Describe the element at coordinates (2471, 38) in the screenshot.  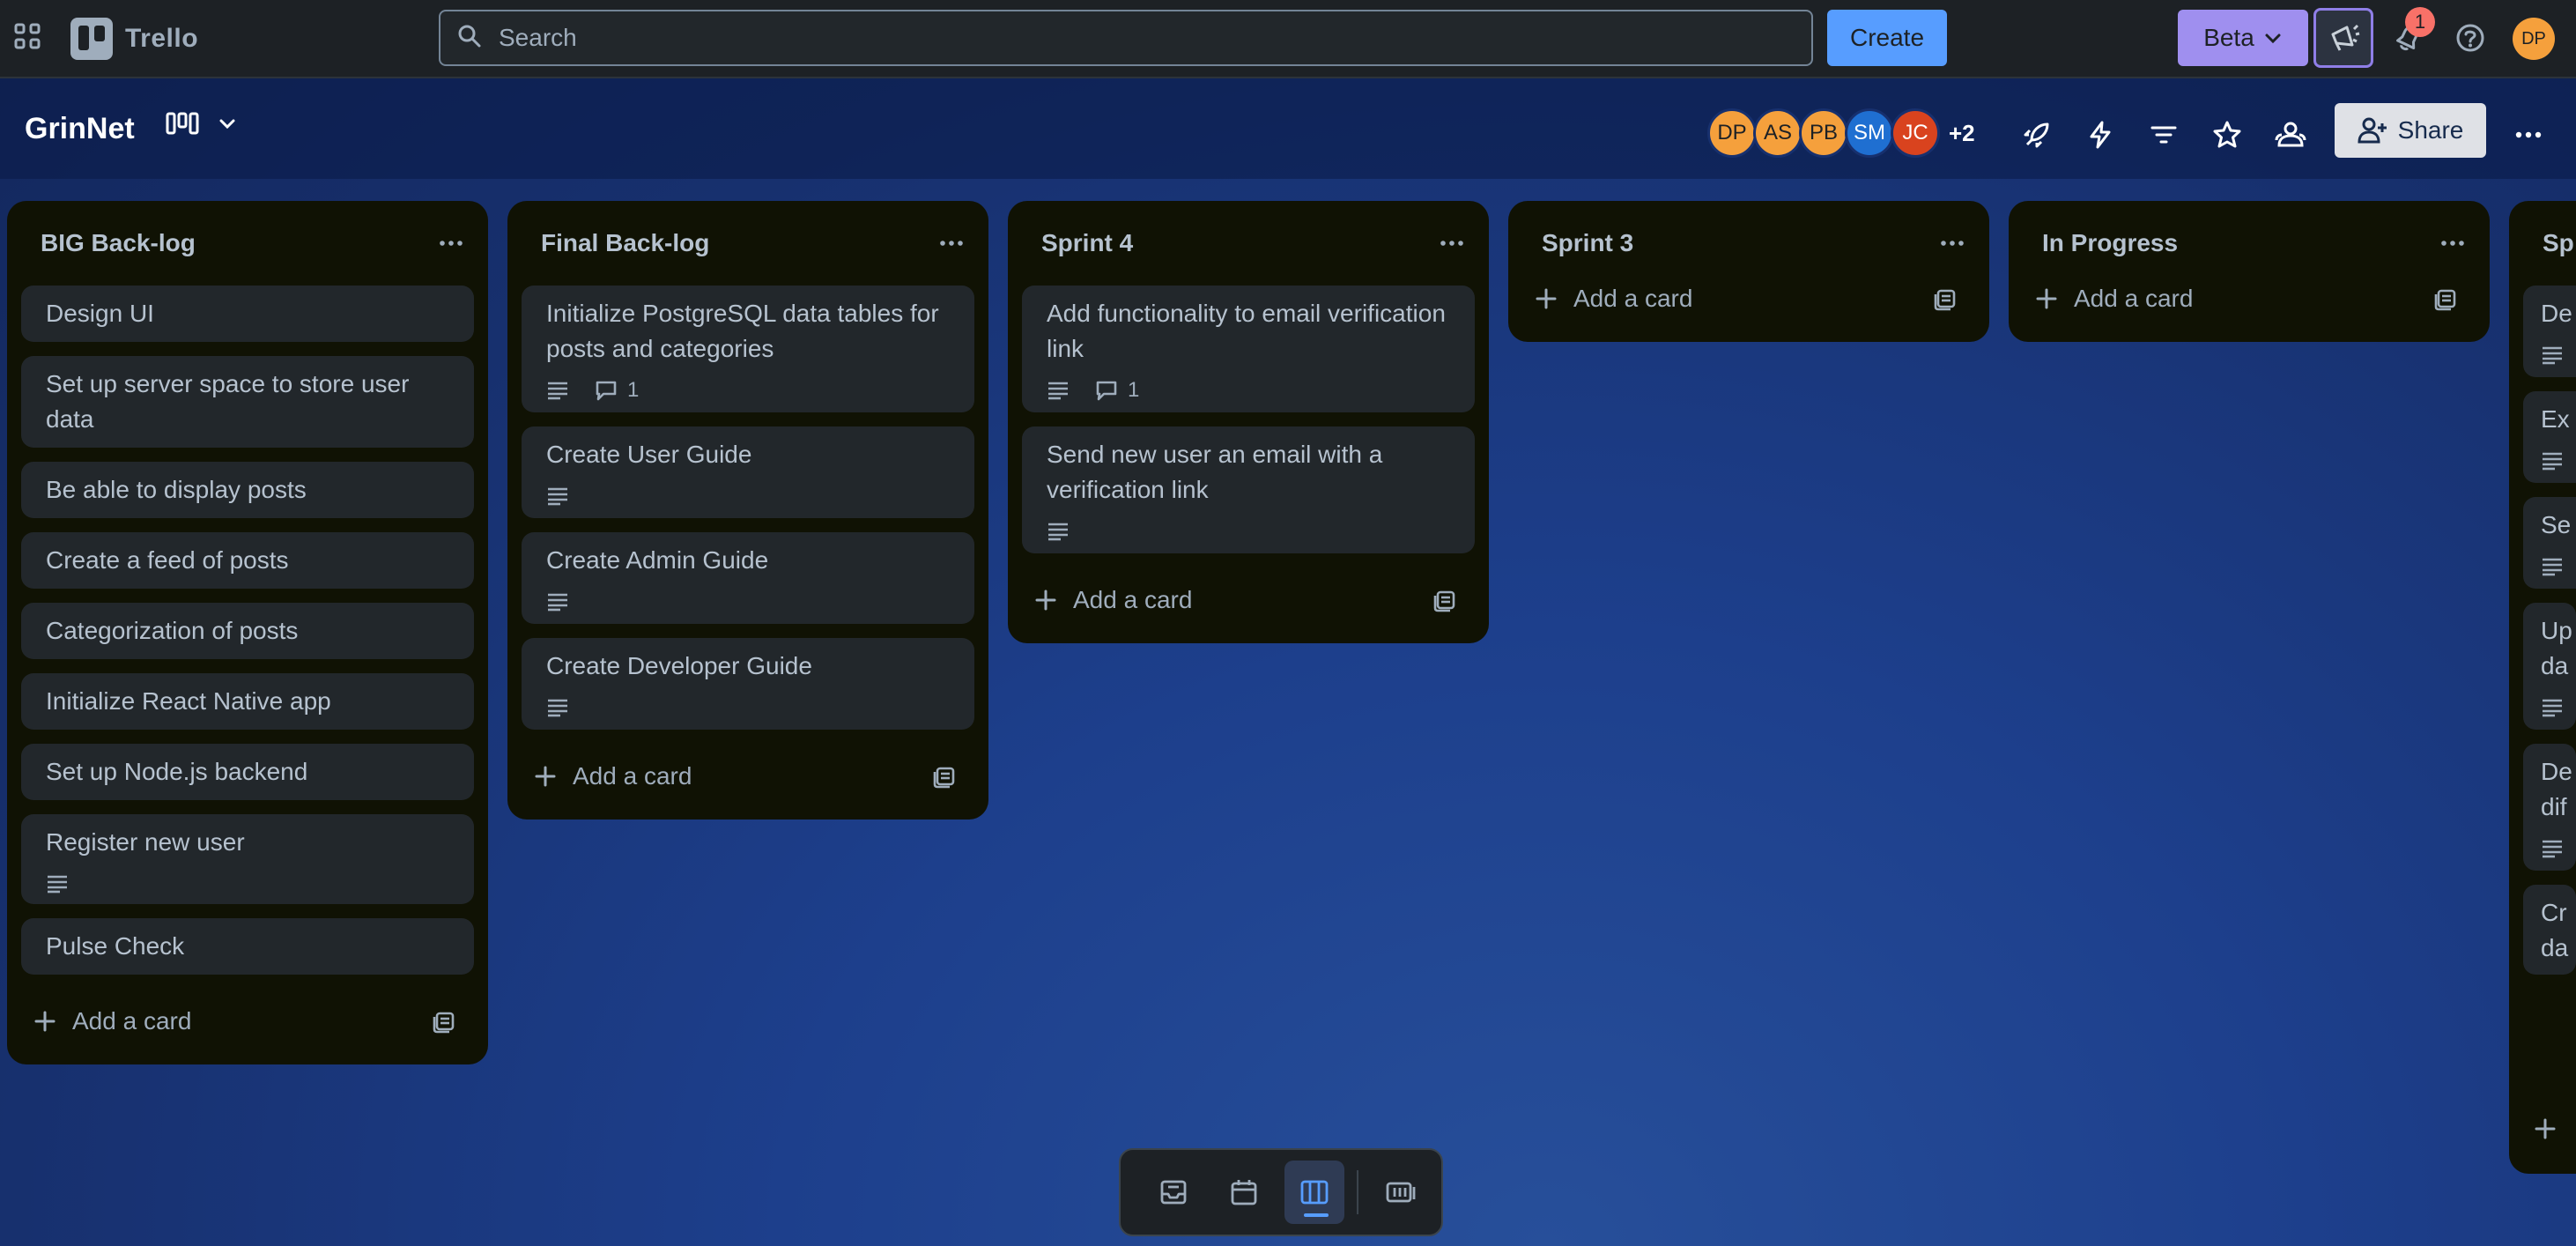
I see `help-button` at that location.